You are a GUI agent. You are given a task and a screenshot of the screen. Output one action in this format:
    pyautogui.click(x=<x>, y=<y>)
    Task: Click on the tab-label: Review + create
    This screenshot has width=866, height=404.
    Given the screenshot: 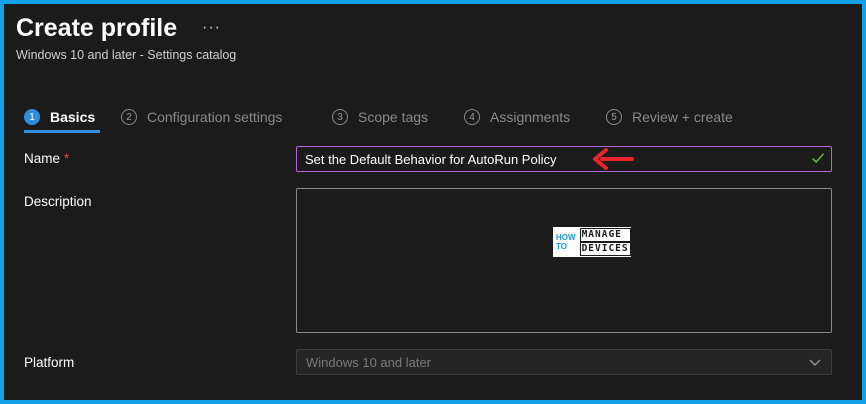 What is the action you would take?
    pyautogui.click(x=682, y=117)
    